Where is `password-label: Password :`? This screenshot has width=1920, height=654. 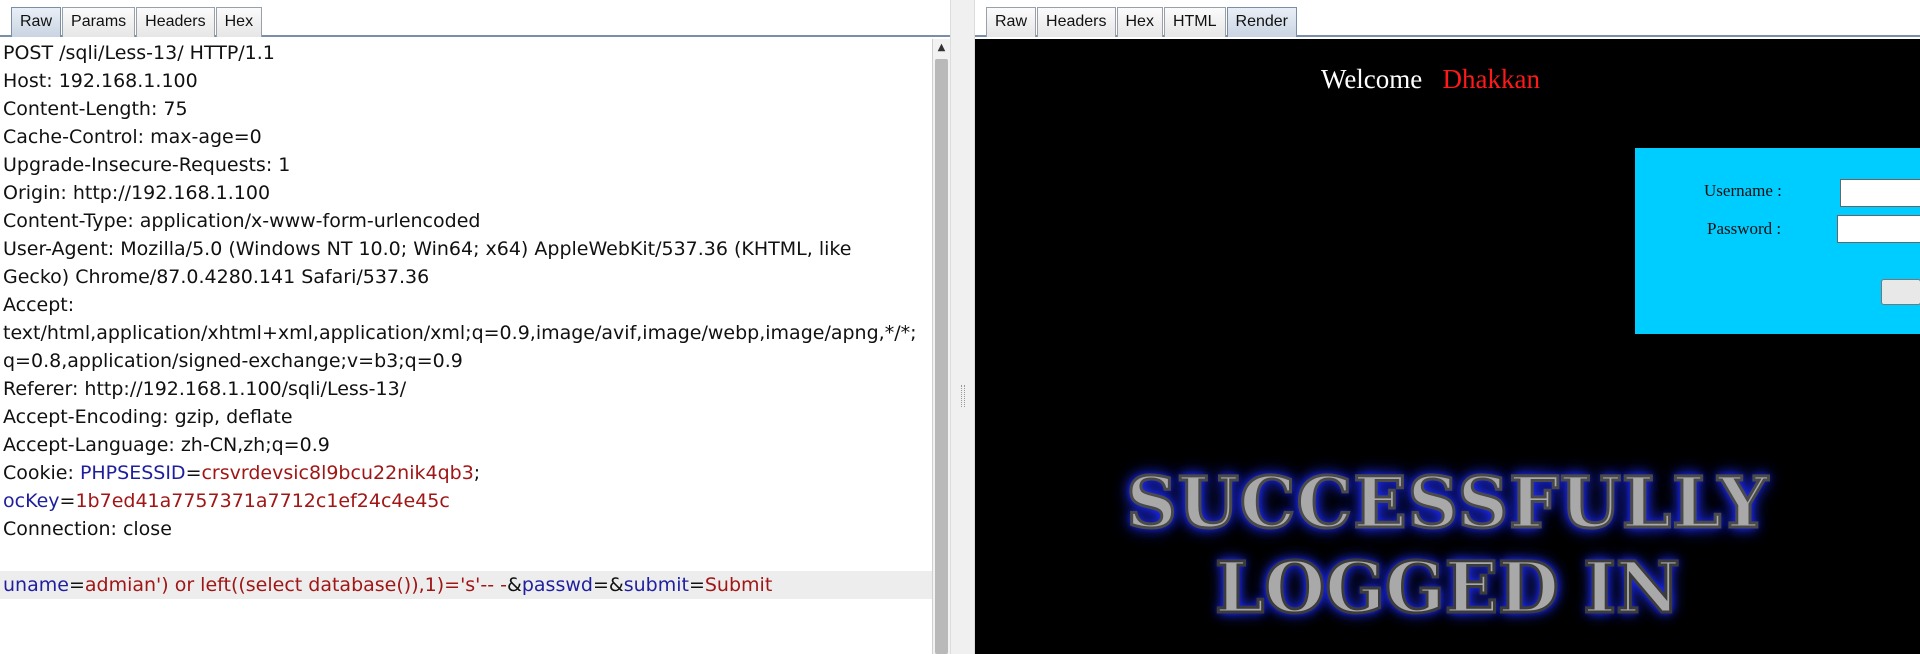 password-label: Password : is located at coordinates (1744, 228).